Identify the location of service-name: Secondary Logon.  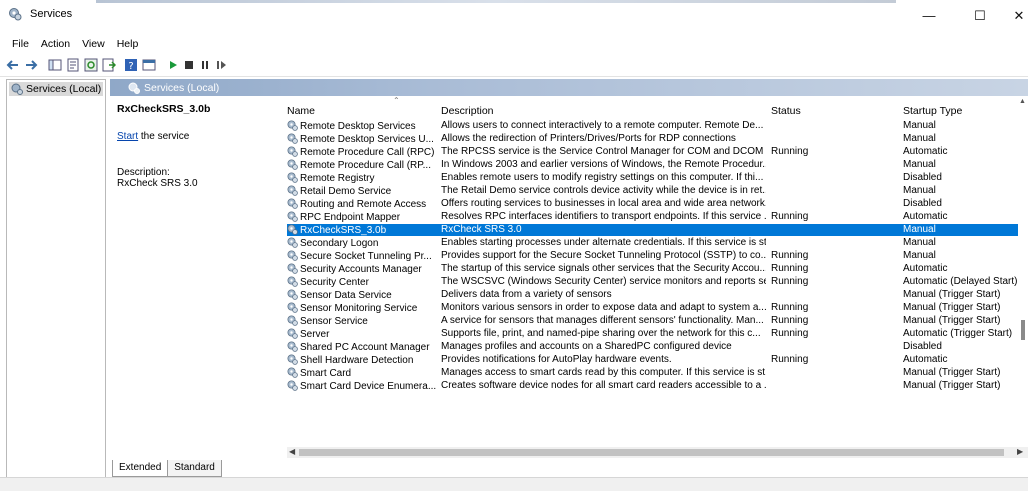
(339, 243).